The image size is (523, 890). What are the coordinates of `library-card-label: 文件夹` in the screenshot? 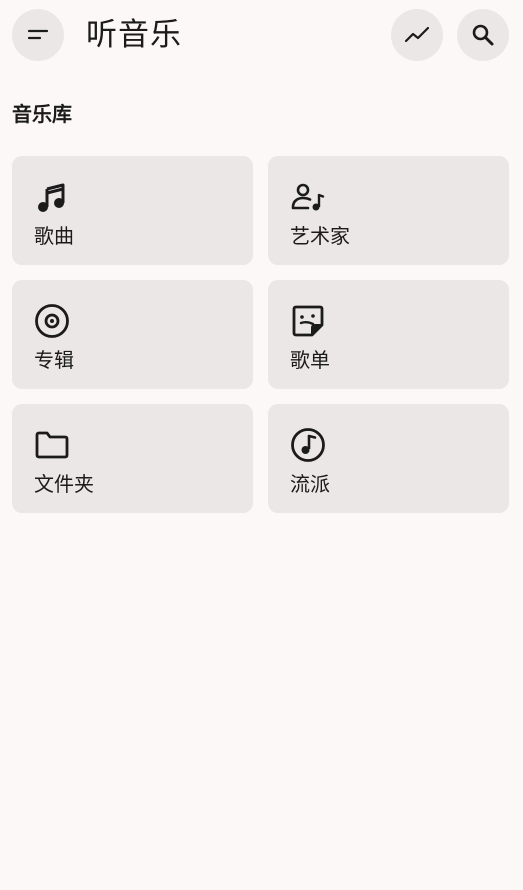 It's located at (64, 484).